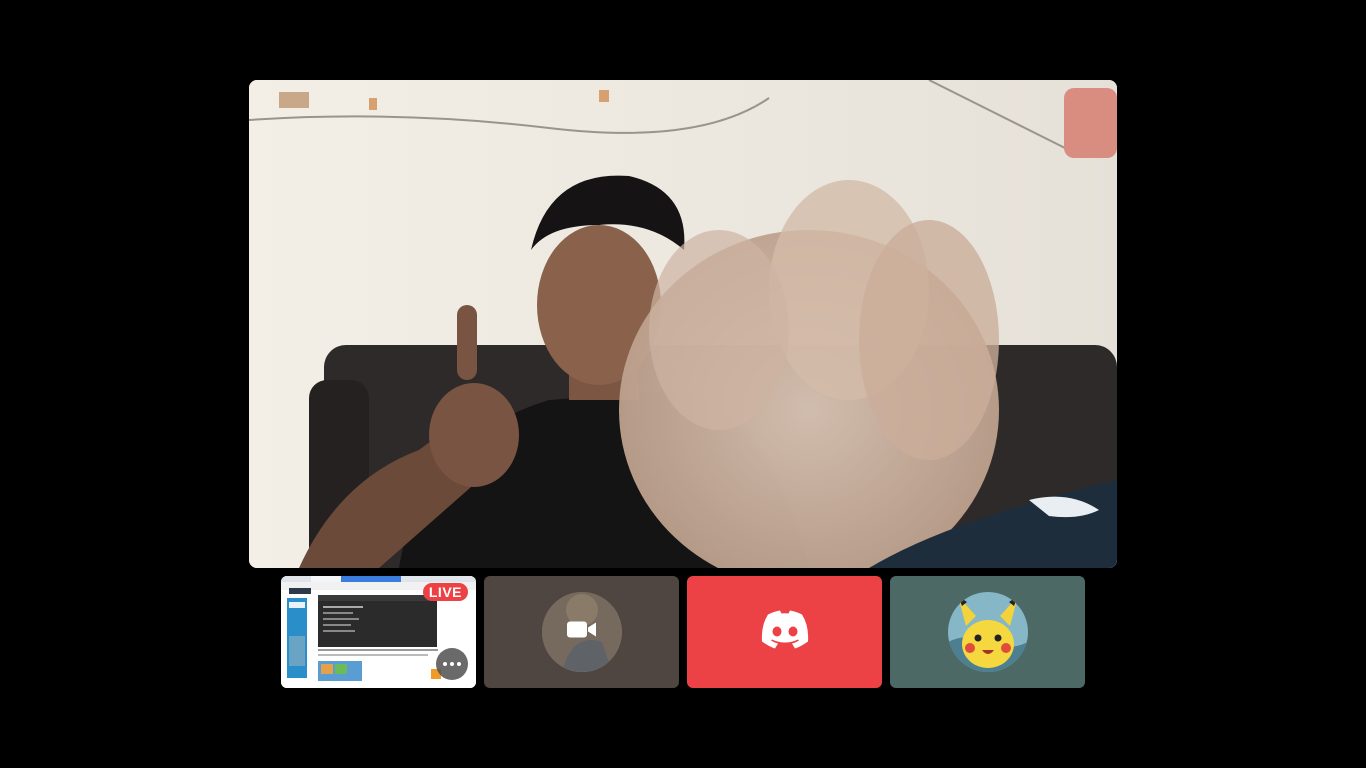 Image resolution: width=1366 pixels, height=768 pixels. Describe the element at coordinates (378, 632) in the screenshot. I see `screen-share-tile: LIVE` at that location.